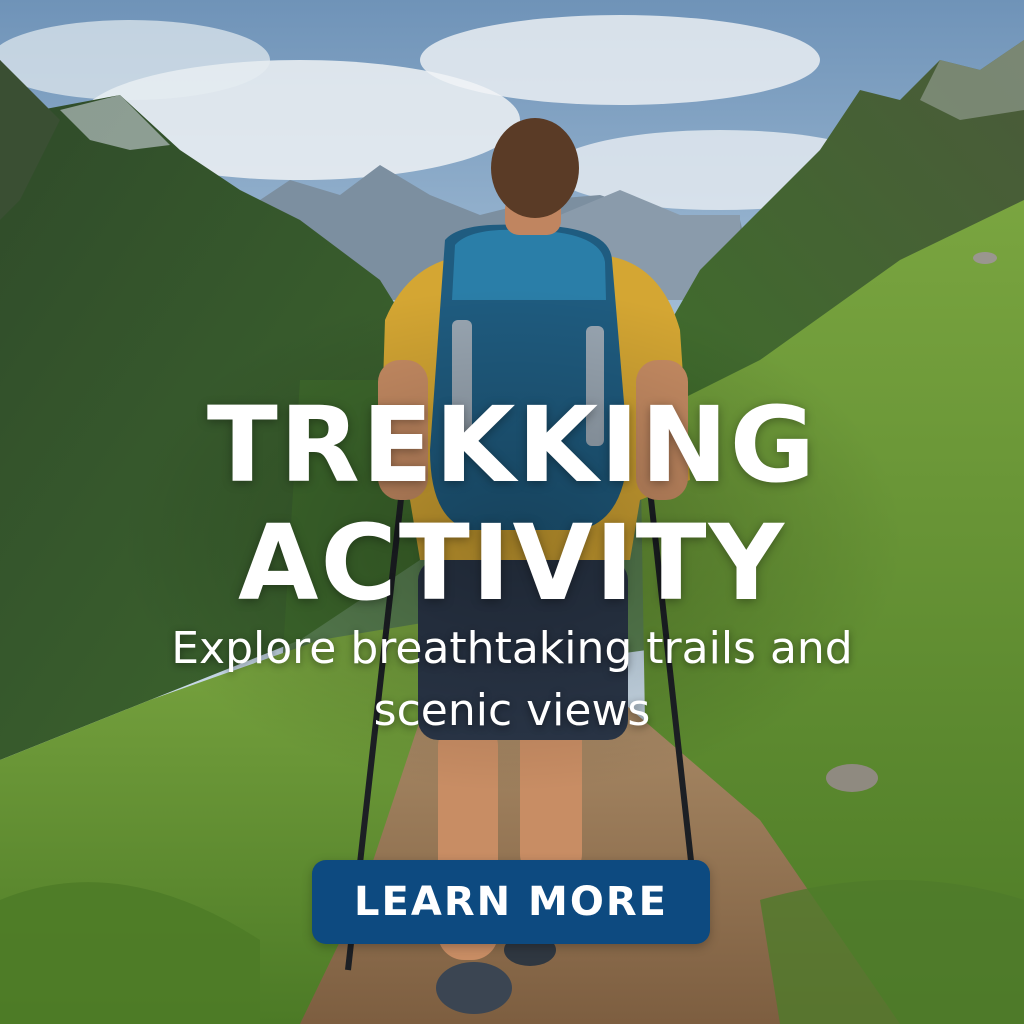  I want to click on headline-line-1: TREKKING, so click(512, 445).